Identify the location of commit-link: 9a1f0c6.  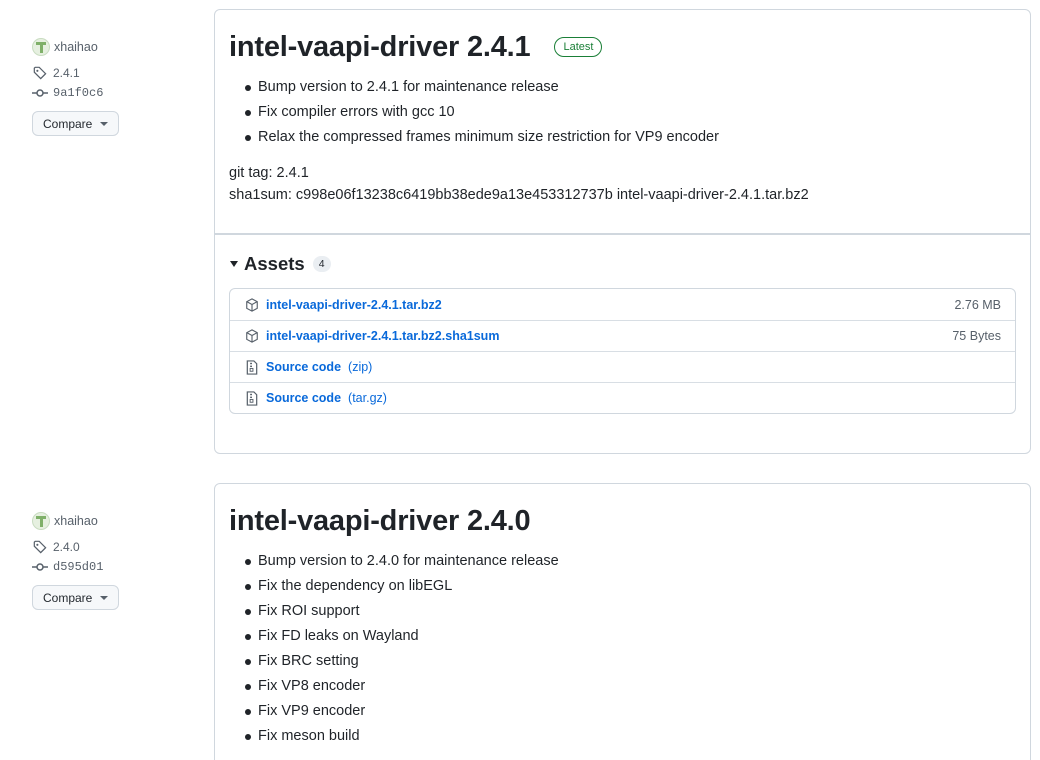
(112, 93).